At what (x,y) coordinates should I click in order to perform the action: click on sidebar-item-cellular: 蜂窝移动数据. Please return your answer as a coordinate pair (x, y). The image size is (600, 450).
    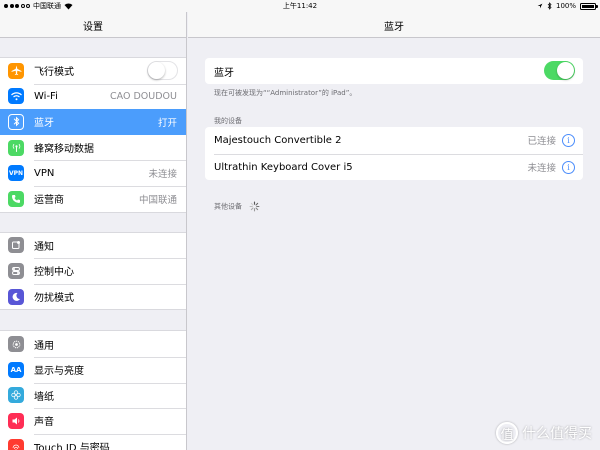
    Looking at the image, I should click on (93, 148).